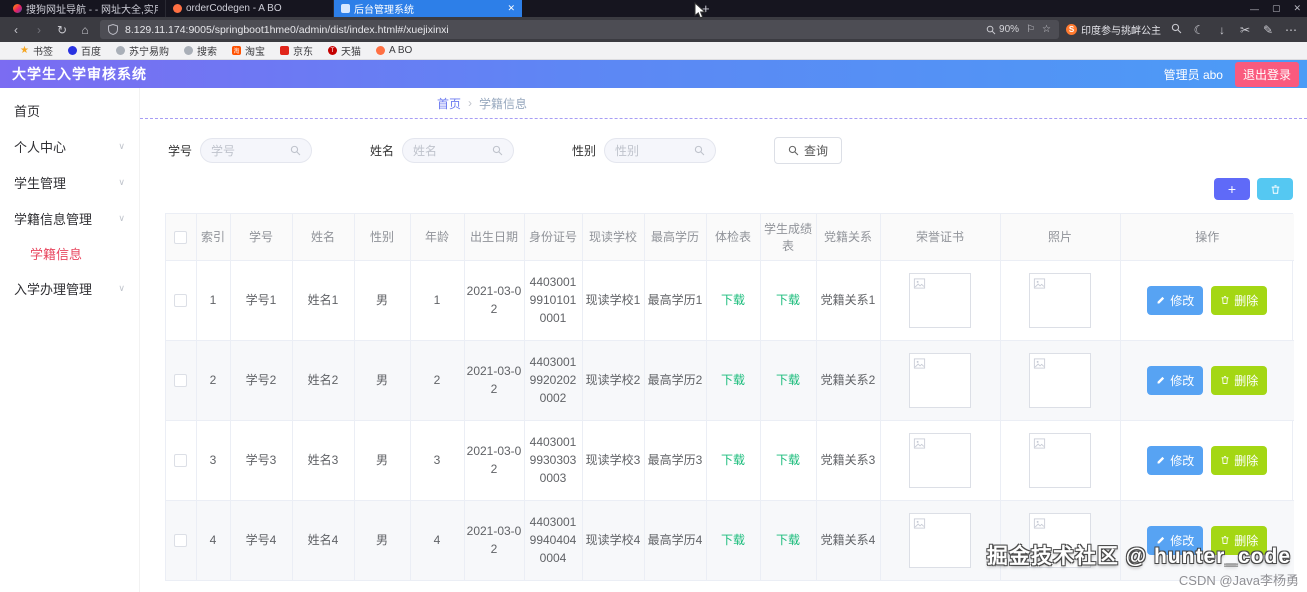 The height and width of the screenshot is (592, 1307). Describe the element at coordinates (437, 237) in the screenshot. I see `column-header: 年龄` at that location.